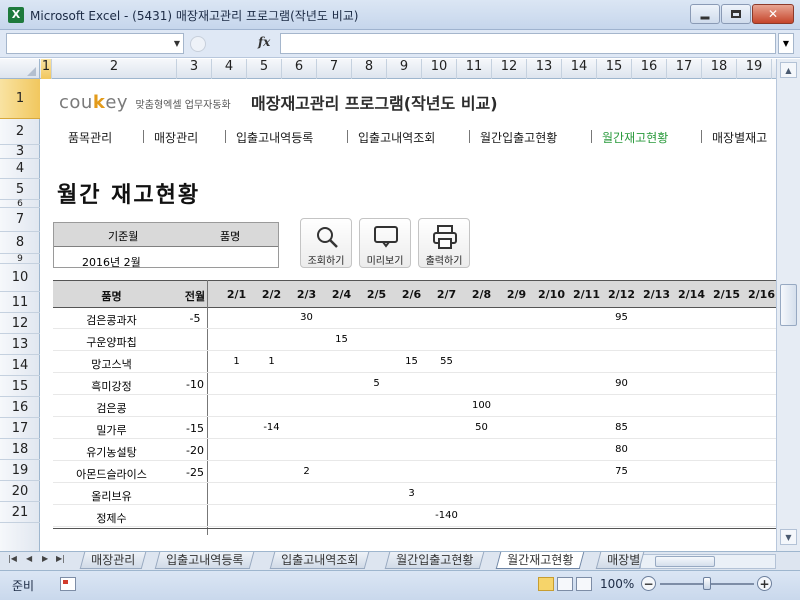 This screenshot has height=600, width=800. I want to click on column-header-8: 8, so click(369, 69).